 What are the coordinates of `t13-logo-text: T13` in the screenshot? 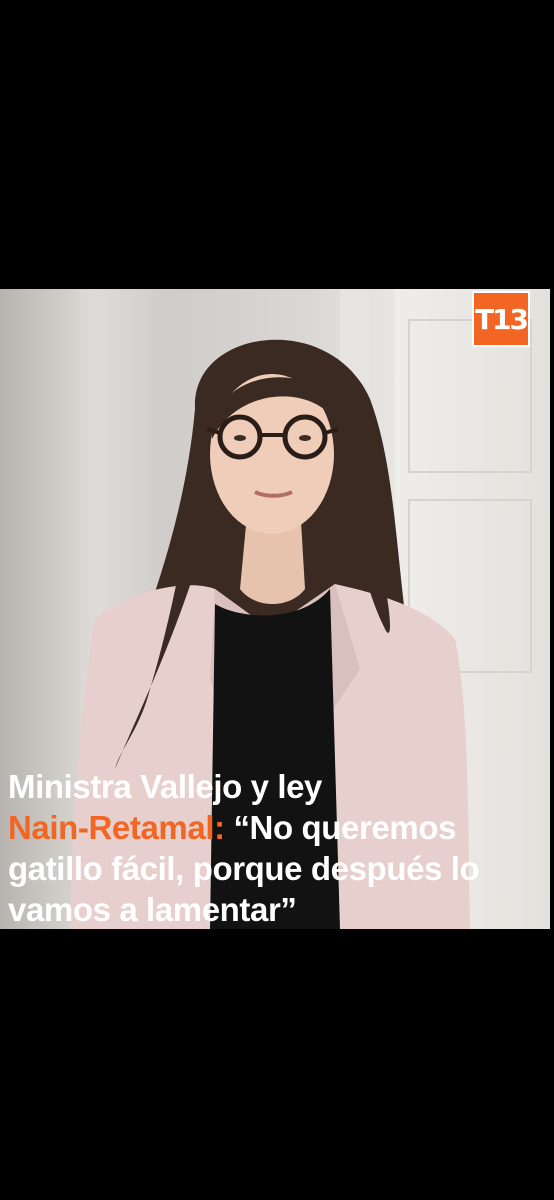 It's located at (501, 319).